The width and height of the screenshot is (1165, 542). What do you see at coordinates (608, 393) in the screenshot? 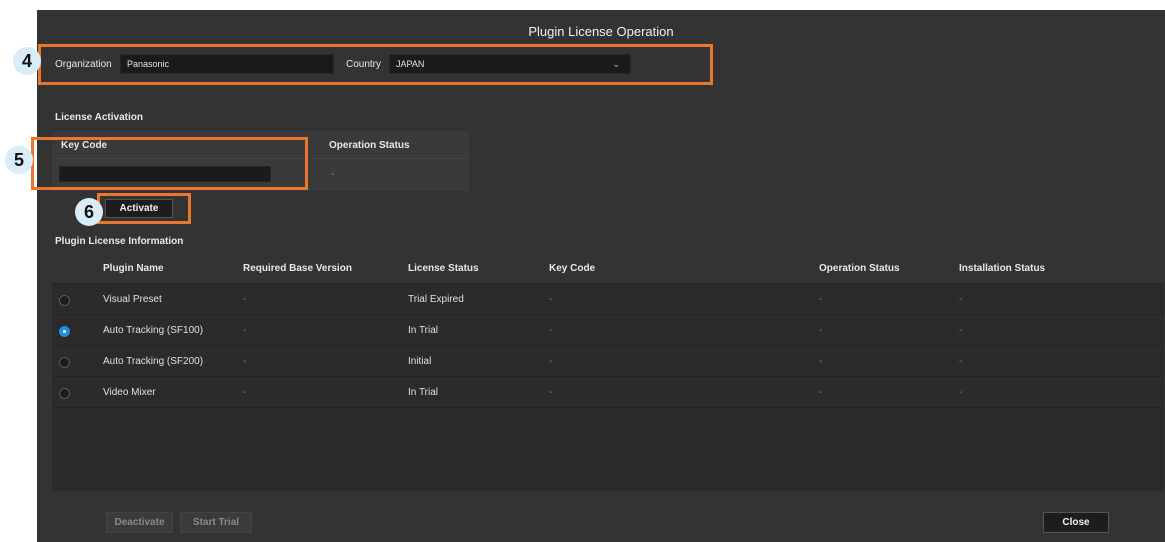
I see `table-row: Video Mixer - In Trial - - -` at bounding box center [608, 393].